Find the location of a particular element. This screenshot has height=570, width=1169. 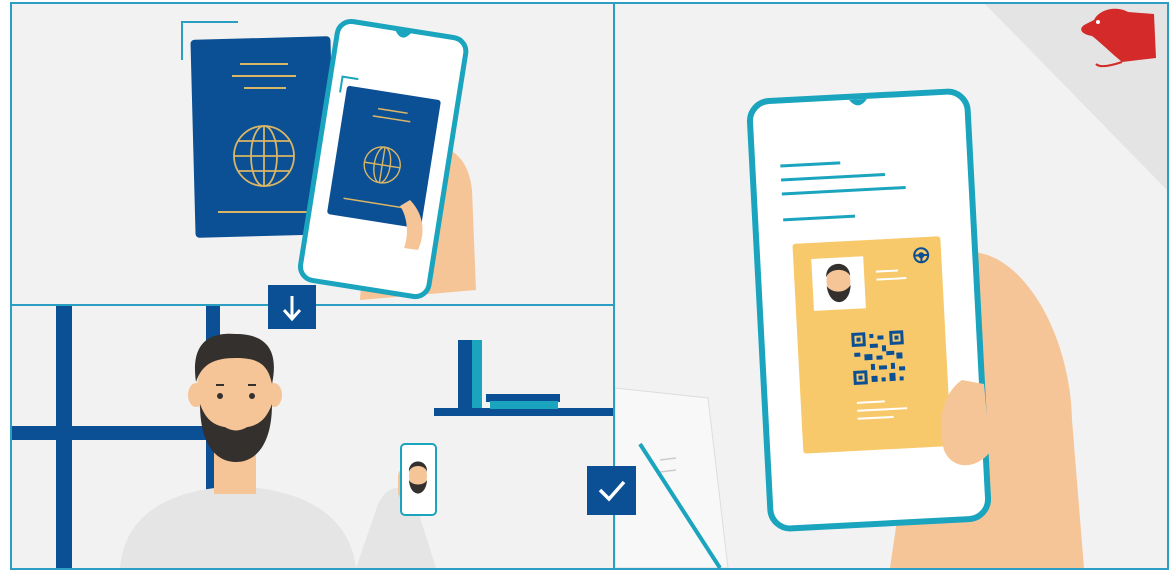

selfie-phone is located at coordinates (418, 479).